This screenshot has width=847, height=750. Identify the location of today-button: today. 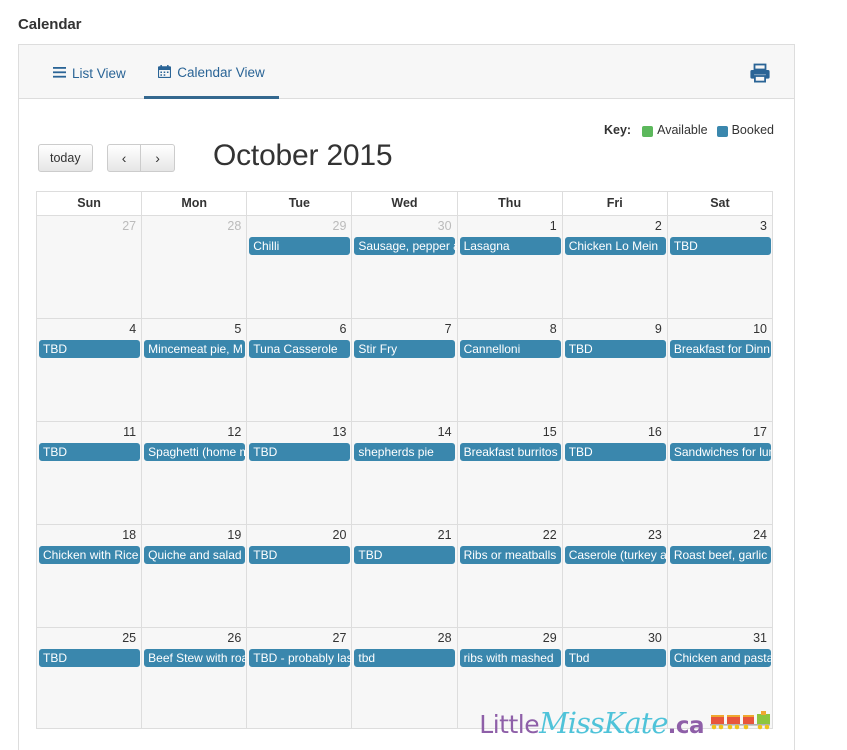
(65, 158).